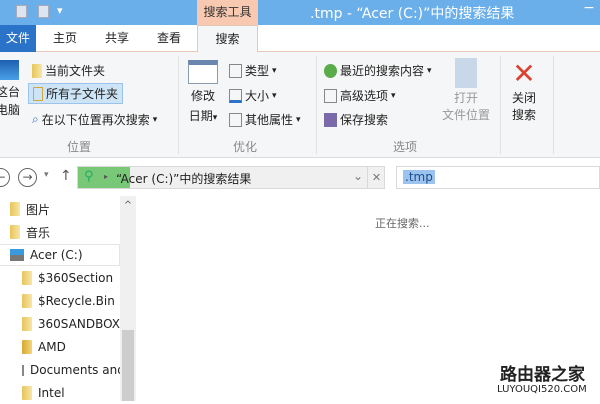  Describe the element at coordinates (498, 177) in the screenshot. I see `search-input: .tmp` at that location.